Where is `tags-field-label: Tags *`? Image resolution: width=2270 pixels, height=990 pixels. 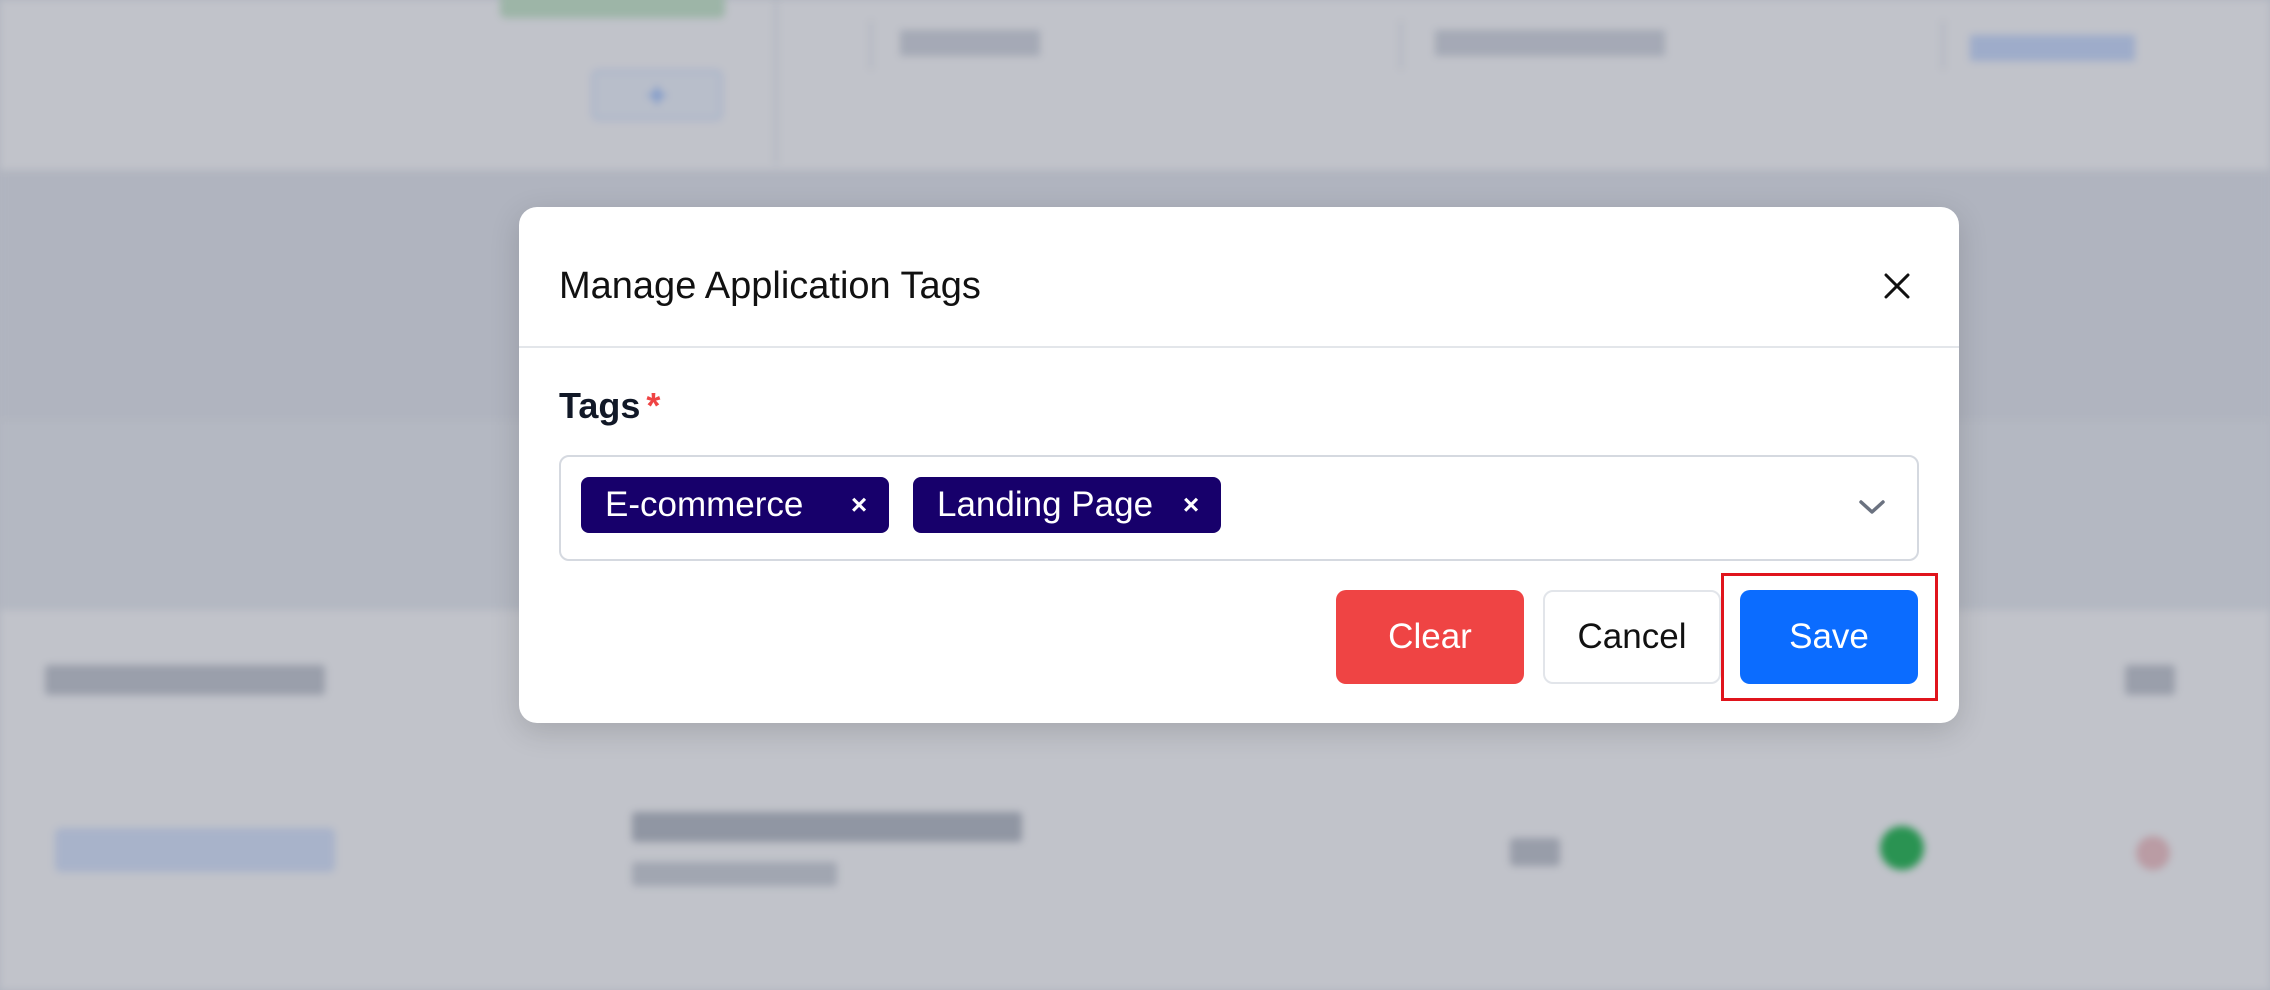 tags-field-label: Tags * is located at coordinates (609, 406).